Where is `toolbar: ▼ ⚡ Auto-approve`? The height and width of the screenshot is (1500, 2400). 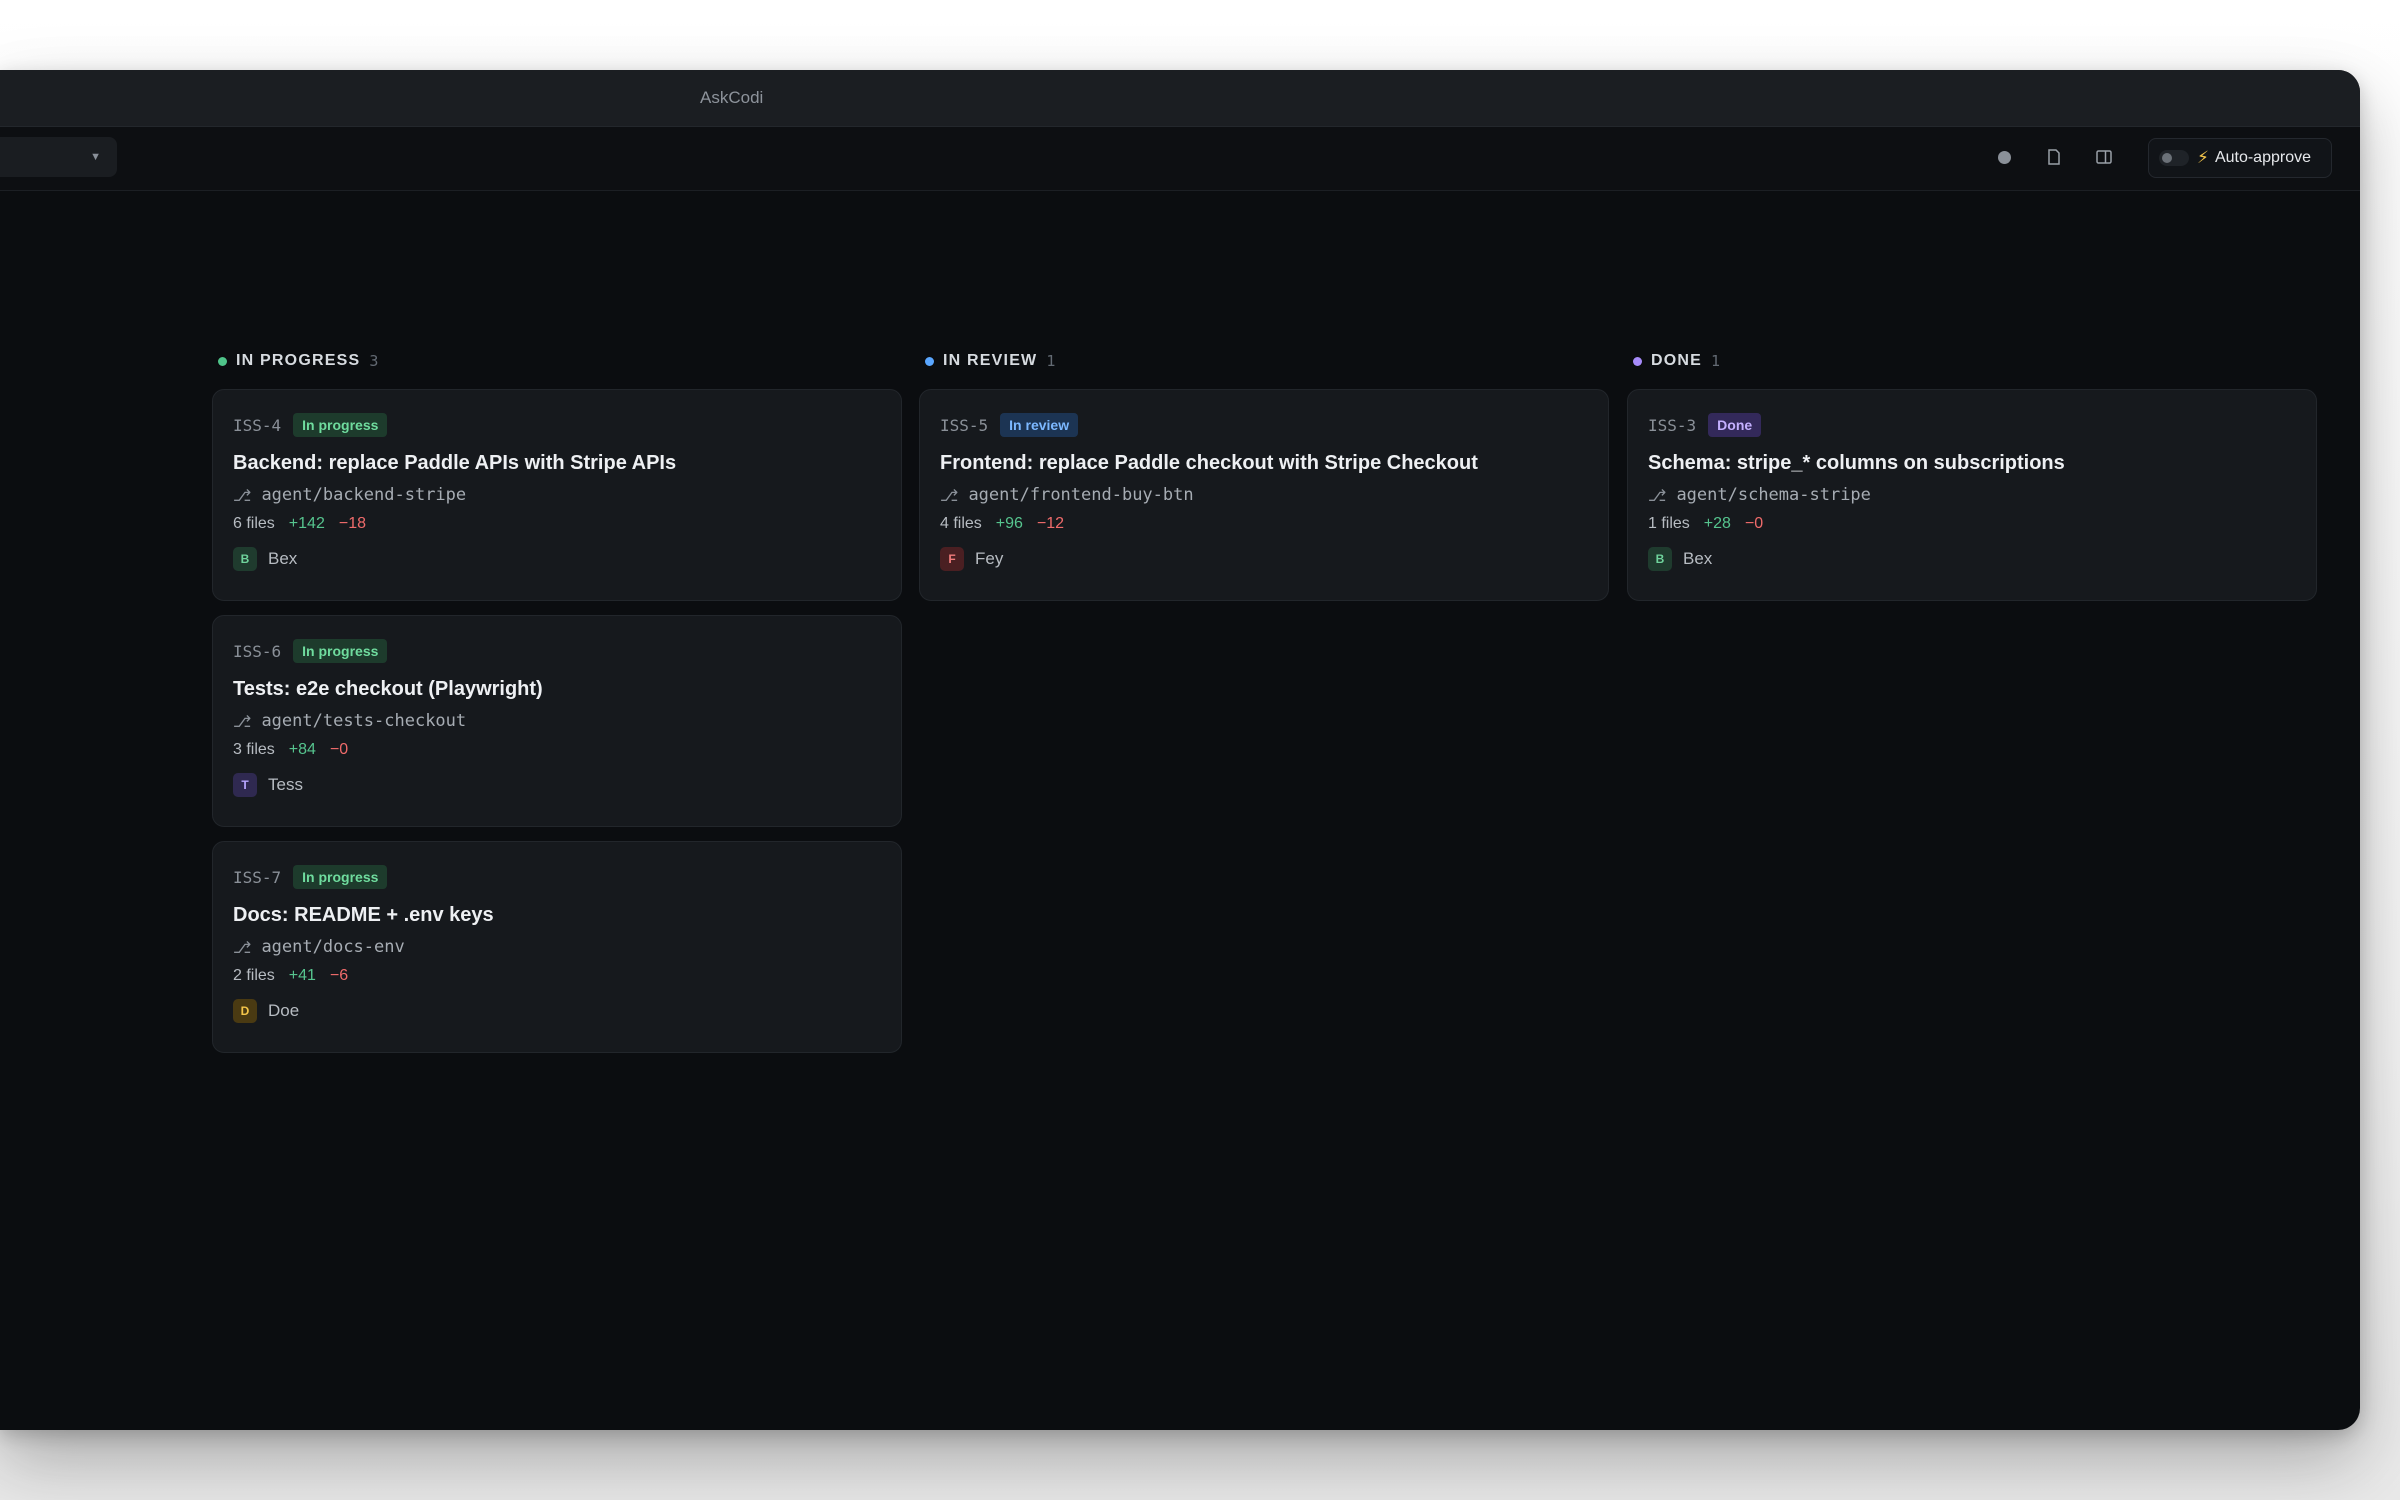 toolbar: ▼ ⚡ Auto-approve is located at coordinates (1180, 159).